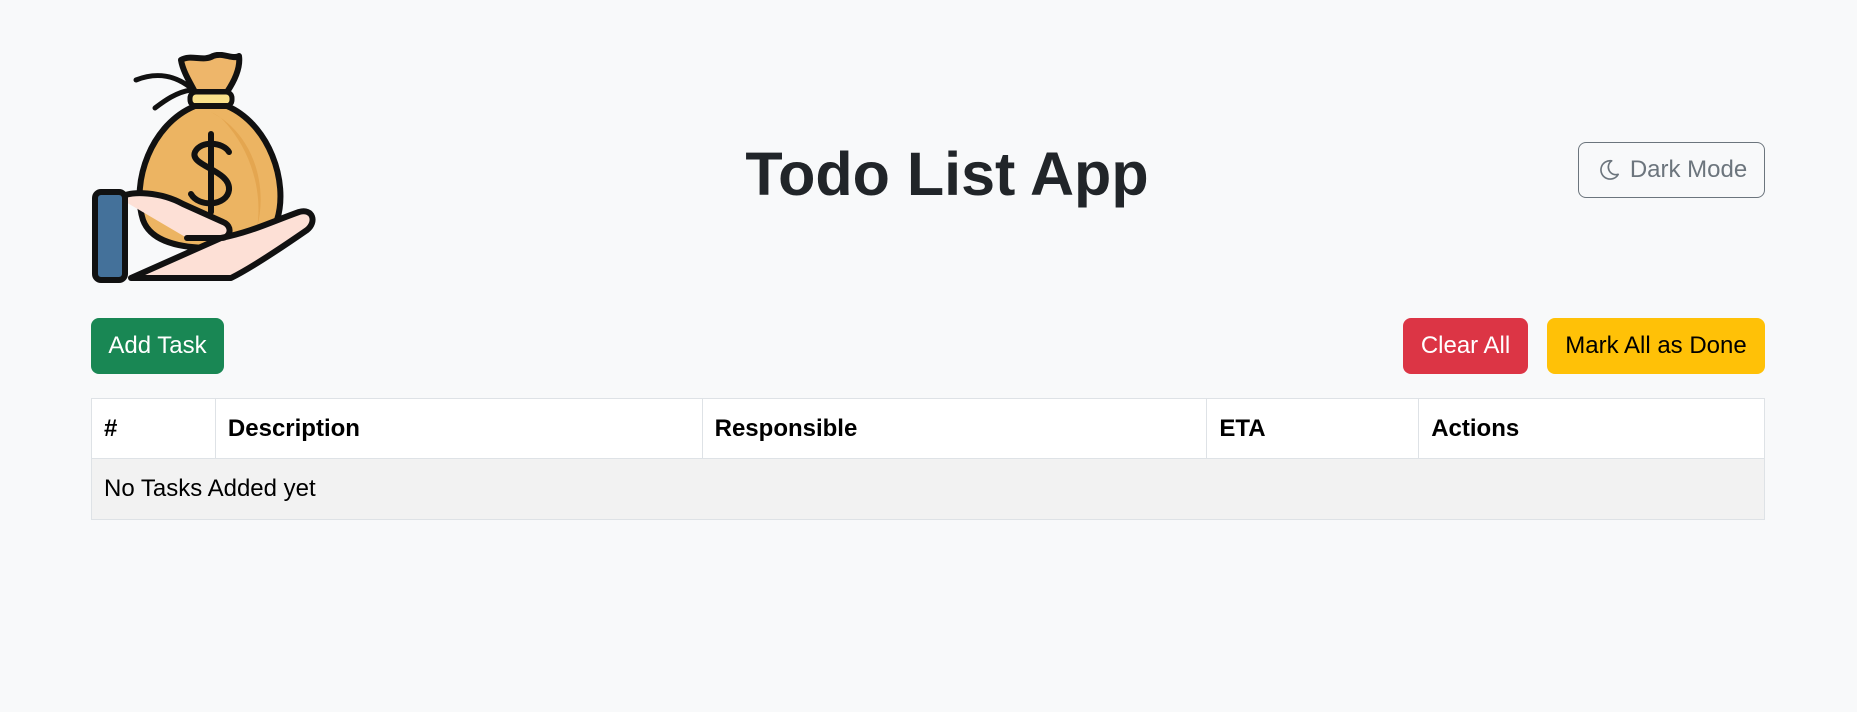 The width and height of the screenshot is (1857, 712). Describe the element at coordinates (1313, 428) in the screenshot. I see `column-header-eta: ETA` at that location.